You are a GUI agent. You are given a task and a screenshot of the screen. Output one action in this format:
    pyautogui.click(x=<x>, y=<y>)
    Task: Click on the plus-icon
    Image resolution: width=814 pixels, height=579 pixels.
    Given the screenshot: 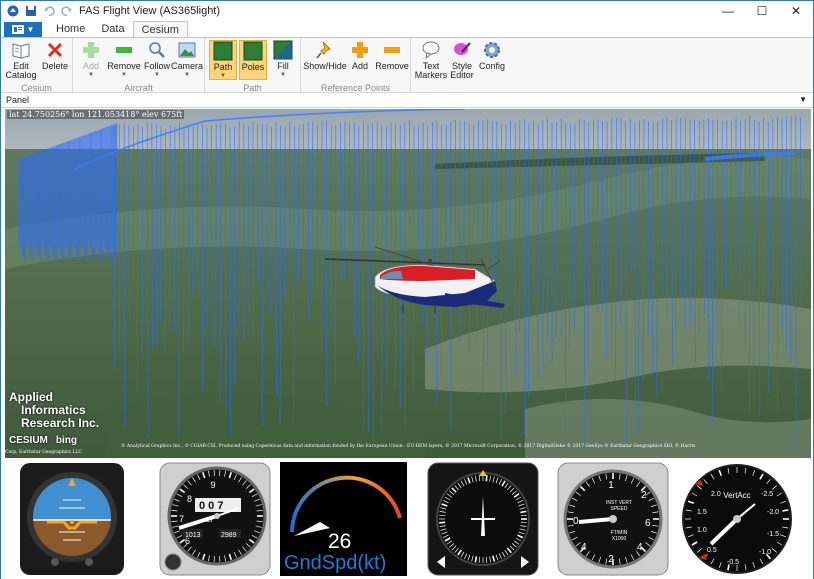 What is the action you would take?
    pyautogui.click(x=91, y=50)
    